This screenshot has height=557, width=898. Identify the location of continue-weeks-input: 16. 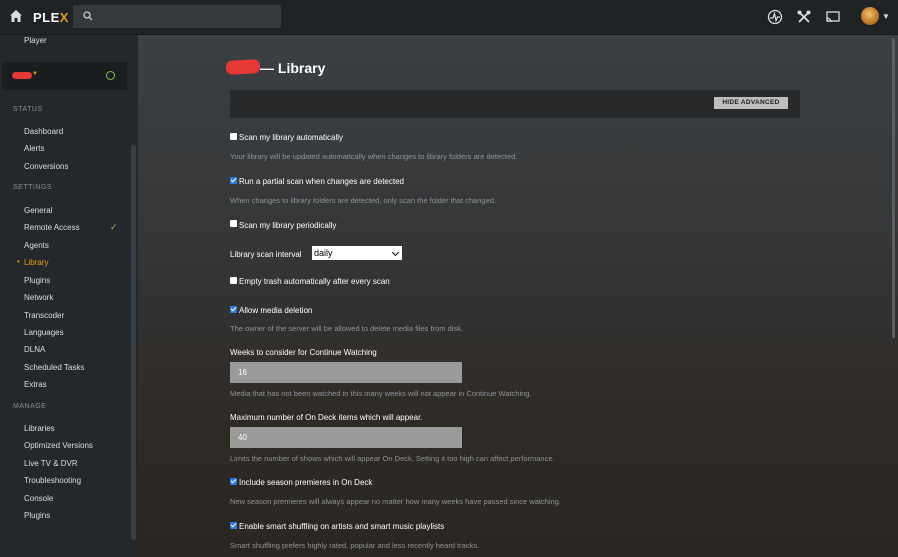
(346, 372).